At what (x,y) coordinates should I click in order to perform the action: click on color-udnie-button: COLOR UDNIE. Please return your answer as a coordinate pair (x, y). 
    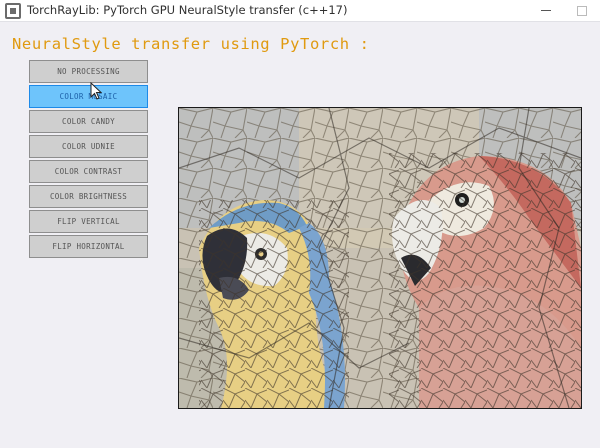
    Looking at the image, I should click on (88, 146).